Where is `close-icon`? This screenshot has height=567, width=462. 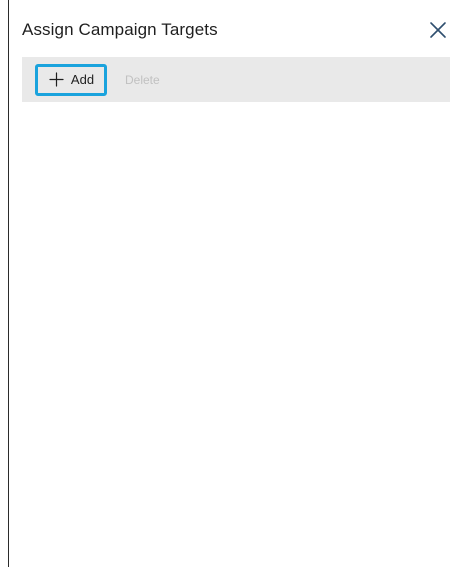 close-icon is located at coordinates (438, 30).